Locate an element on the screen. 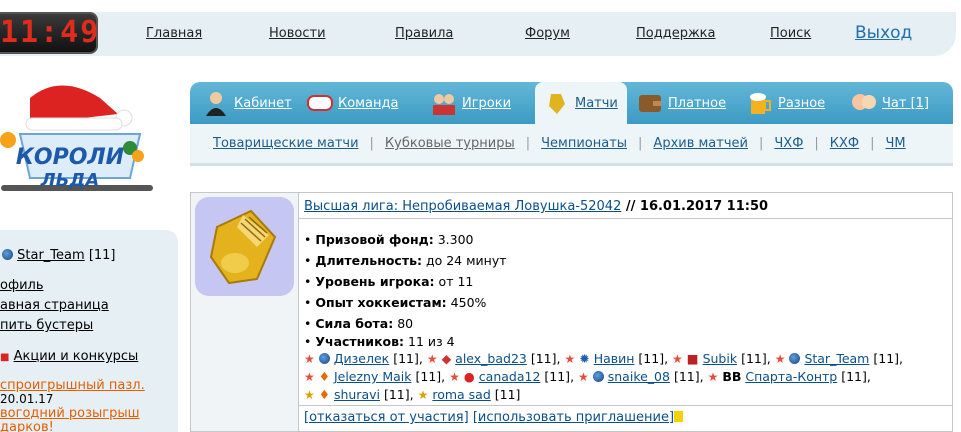 This screenshot has height=432, width=961. tab-chat: Чат [1] is located at coordinates (889, 103).